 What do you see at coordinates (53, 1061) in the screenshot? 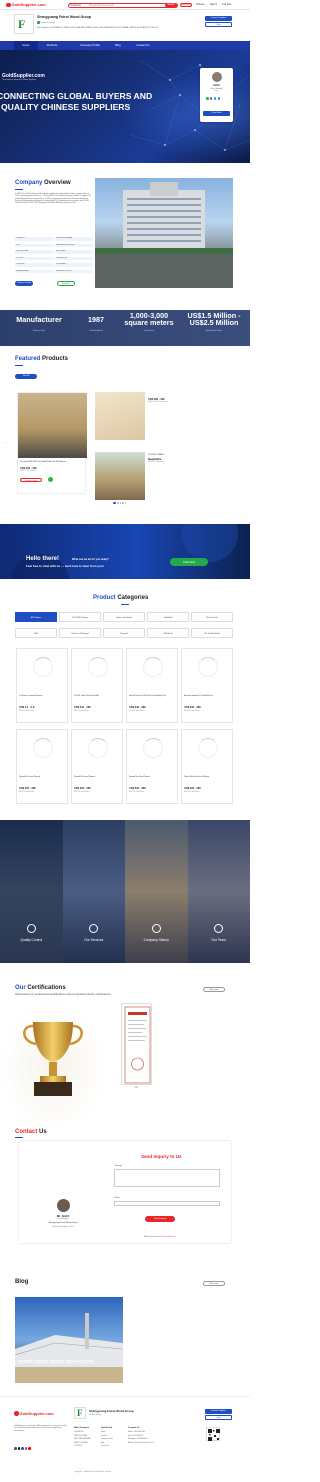
I see `trophy-image` at bounding box center [53, 1061].